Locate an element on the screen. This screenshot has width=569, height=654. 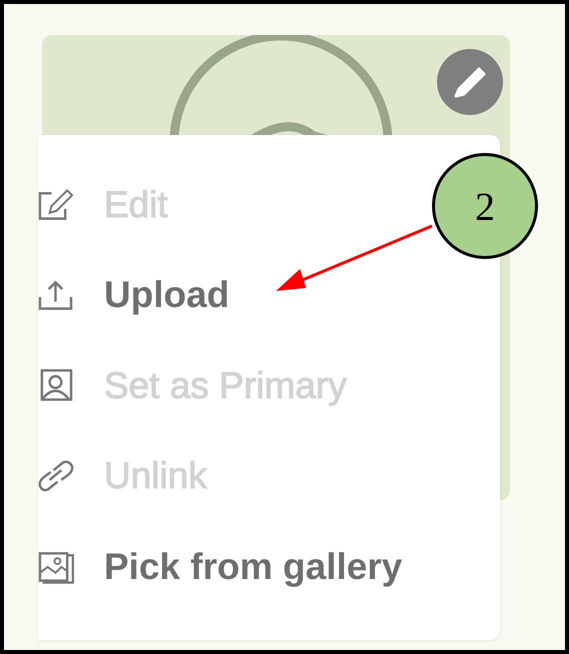
menu-item: Upload is located at coordinates (134, 295).